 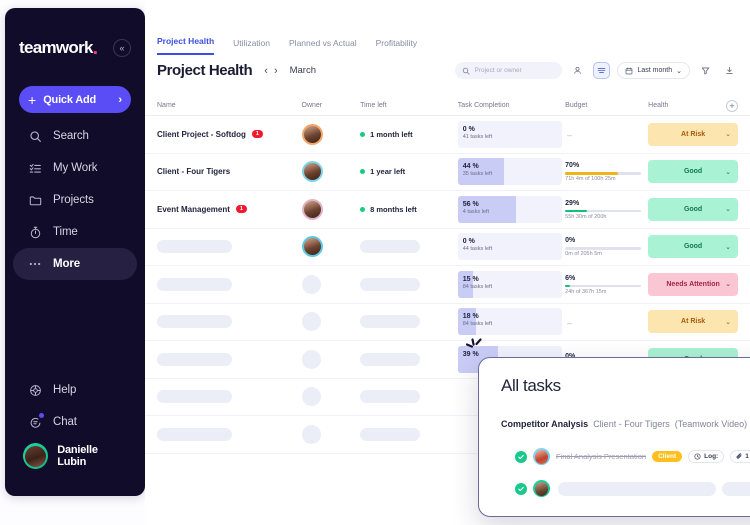 I want to click on column-header-time-left: Time left, so click(x=409, y=105).